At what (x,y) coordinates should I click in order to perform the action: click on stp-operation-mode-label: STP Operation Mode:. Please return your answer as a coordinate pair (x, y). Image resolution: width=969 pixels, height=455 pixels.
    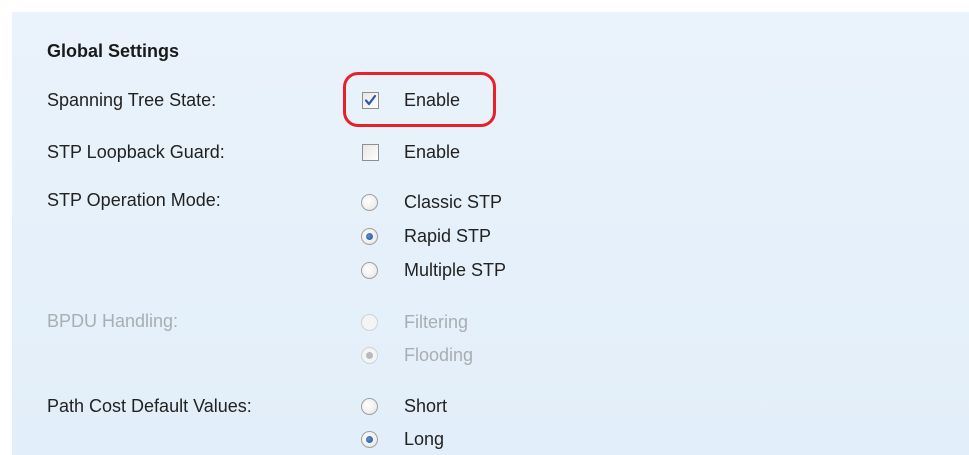
    Looking at the image, I should click on (134, 200).